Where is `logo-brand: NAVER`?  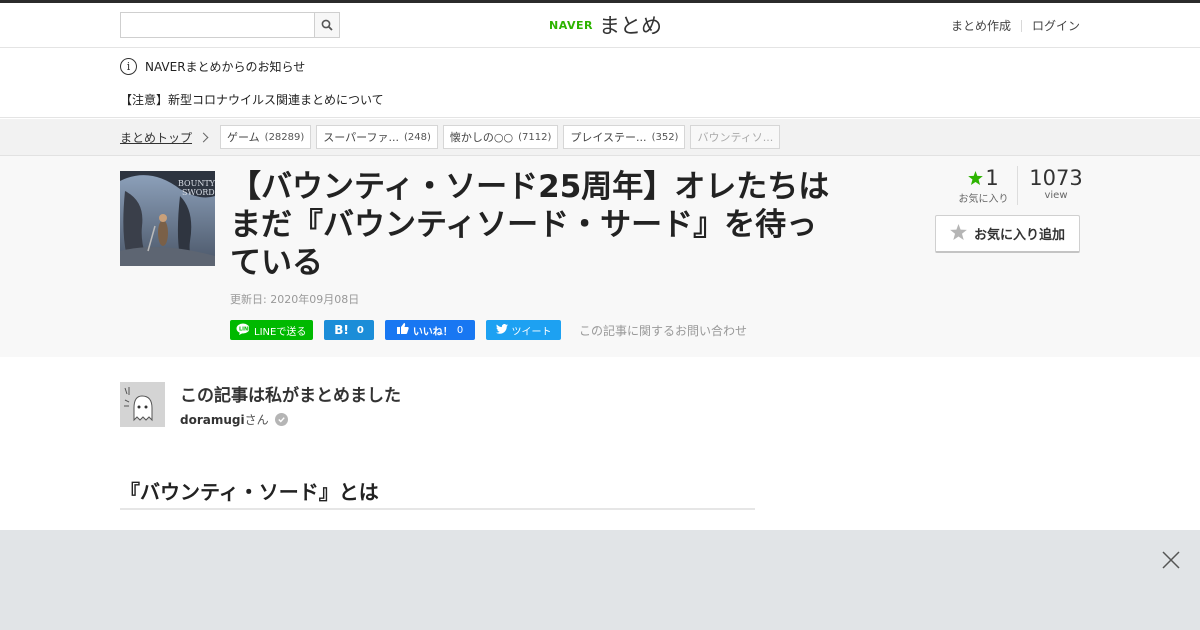 logo-brand: NAVER is located at coordinates (571, 25).